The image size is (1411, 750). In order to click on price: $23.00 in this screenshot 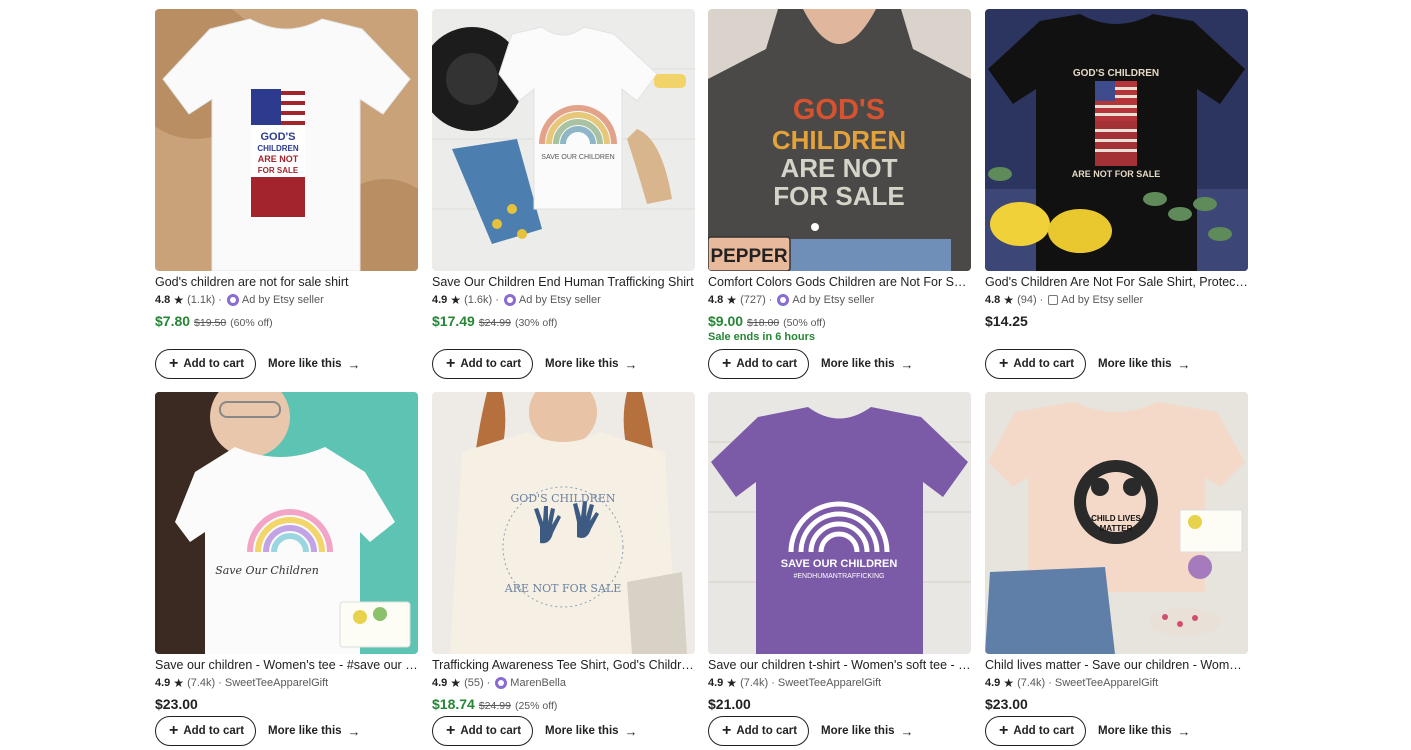, I will do `click(176, 704)`.